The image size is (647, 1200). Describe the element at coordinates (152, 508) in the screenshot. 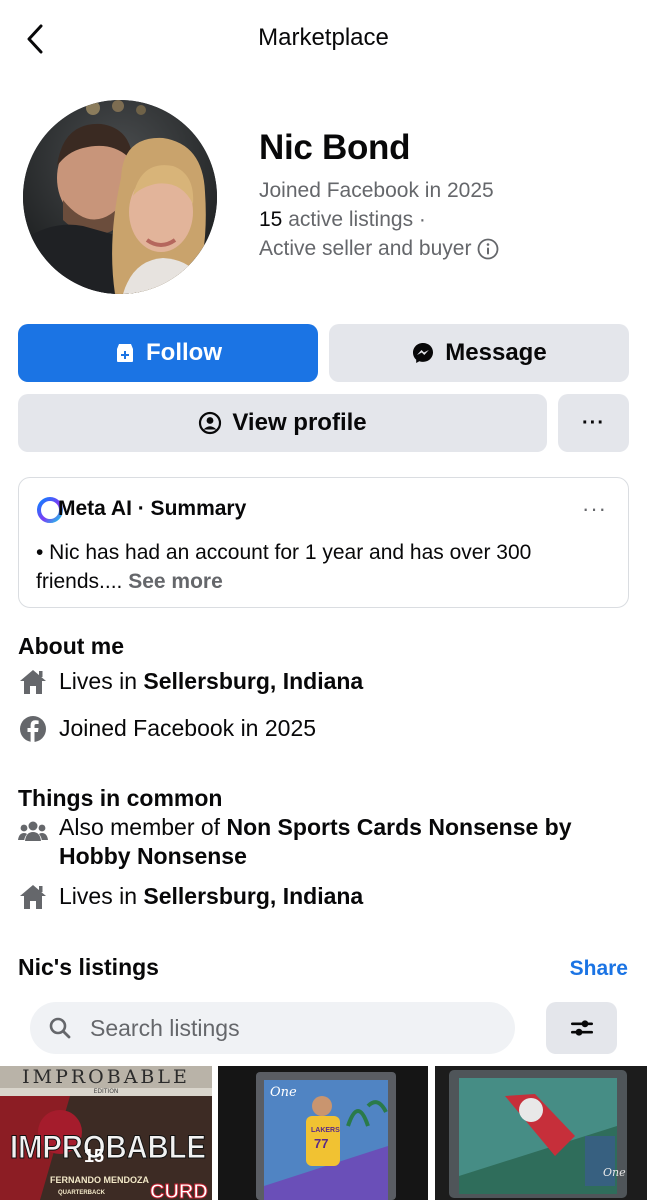

I see `meta-ai-title: Meta AI · Summary` at that location.